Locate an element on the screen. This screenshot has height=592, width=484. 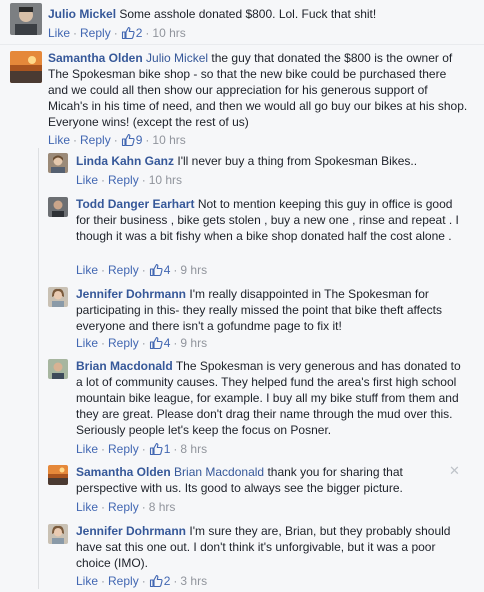
comment-author: Julio Mickel is located at coordinates (82, 14).